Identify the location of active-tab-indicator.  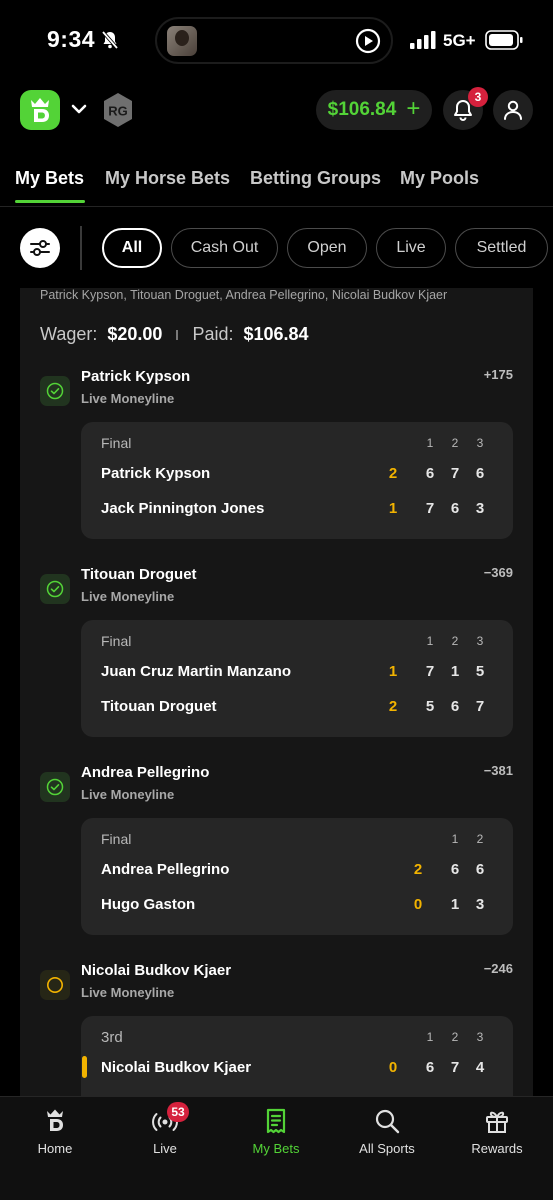
(50, 201).